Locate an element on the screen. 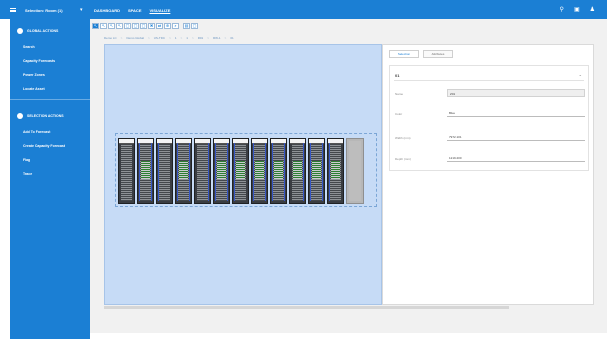  card-title: 01 is located at coordinates (397, 75).